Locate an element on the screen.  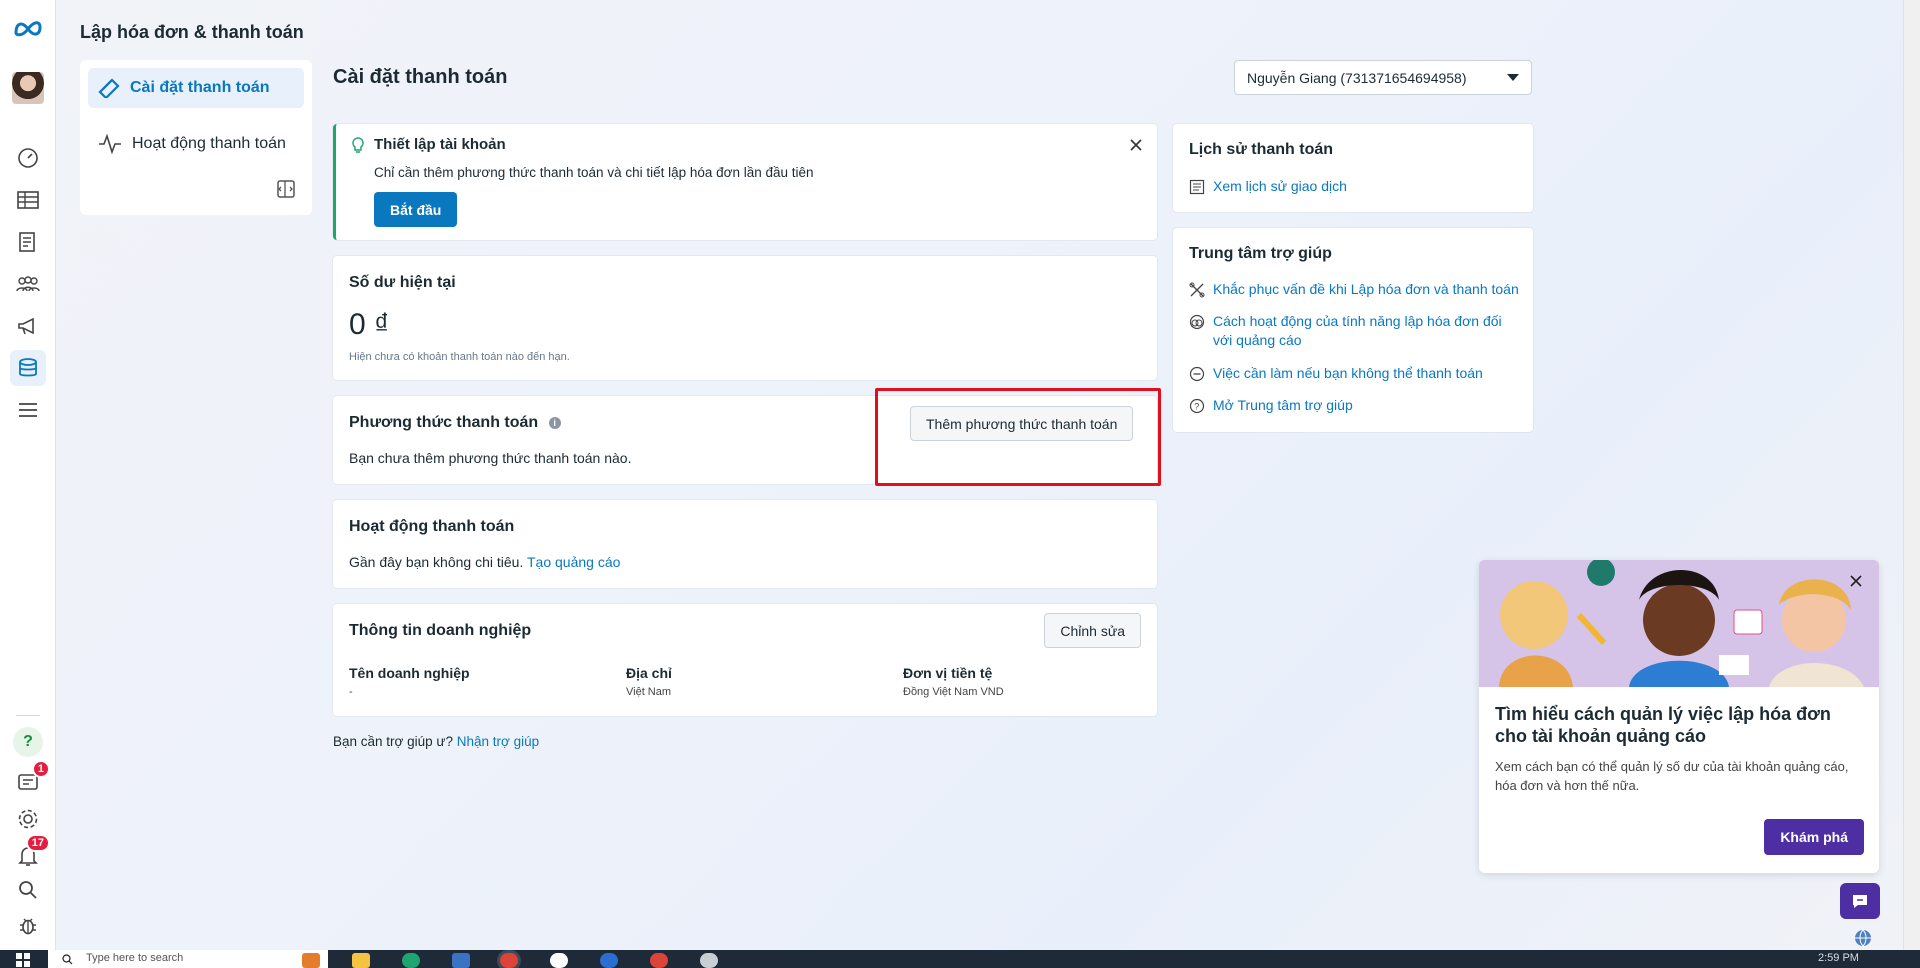
account-selector: Nguyễn Giang (731371654694958) is located at coordinates (1383, 77).